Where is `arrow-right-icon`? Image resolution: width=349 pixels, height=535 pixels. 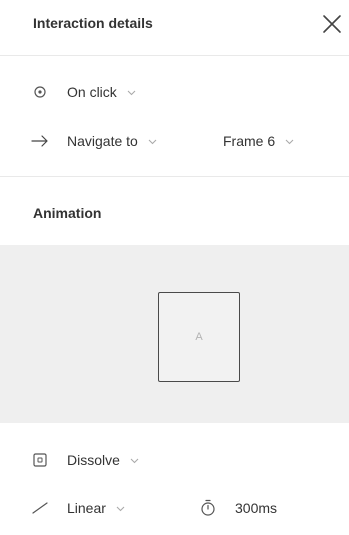
arrow-right-icon is located at coordinates (39, 141).